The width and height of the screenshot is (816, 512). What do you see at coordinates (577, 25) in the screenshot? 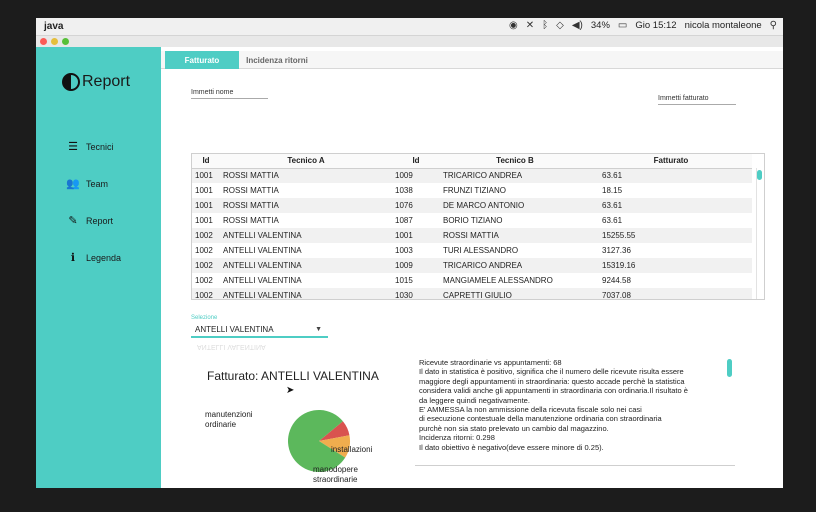
I see `volume-icon: ◀)` at bounding box center [577, 25].